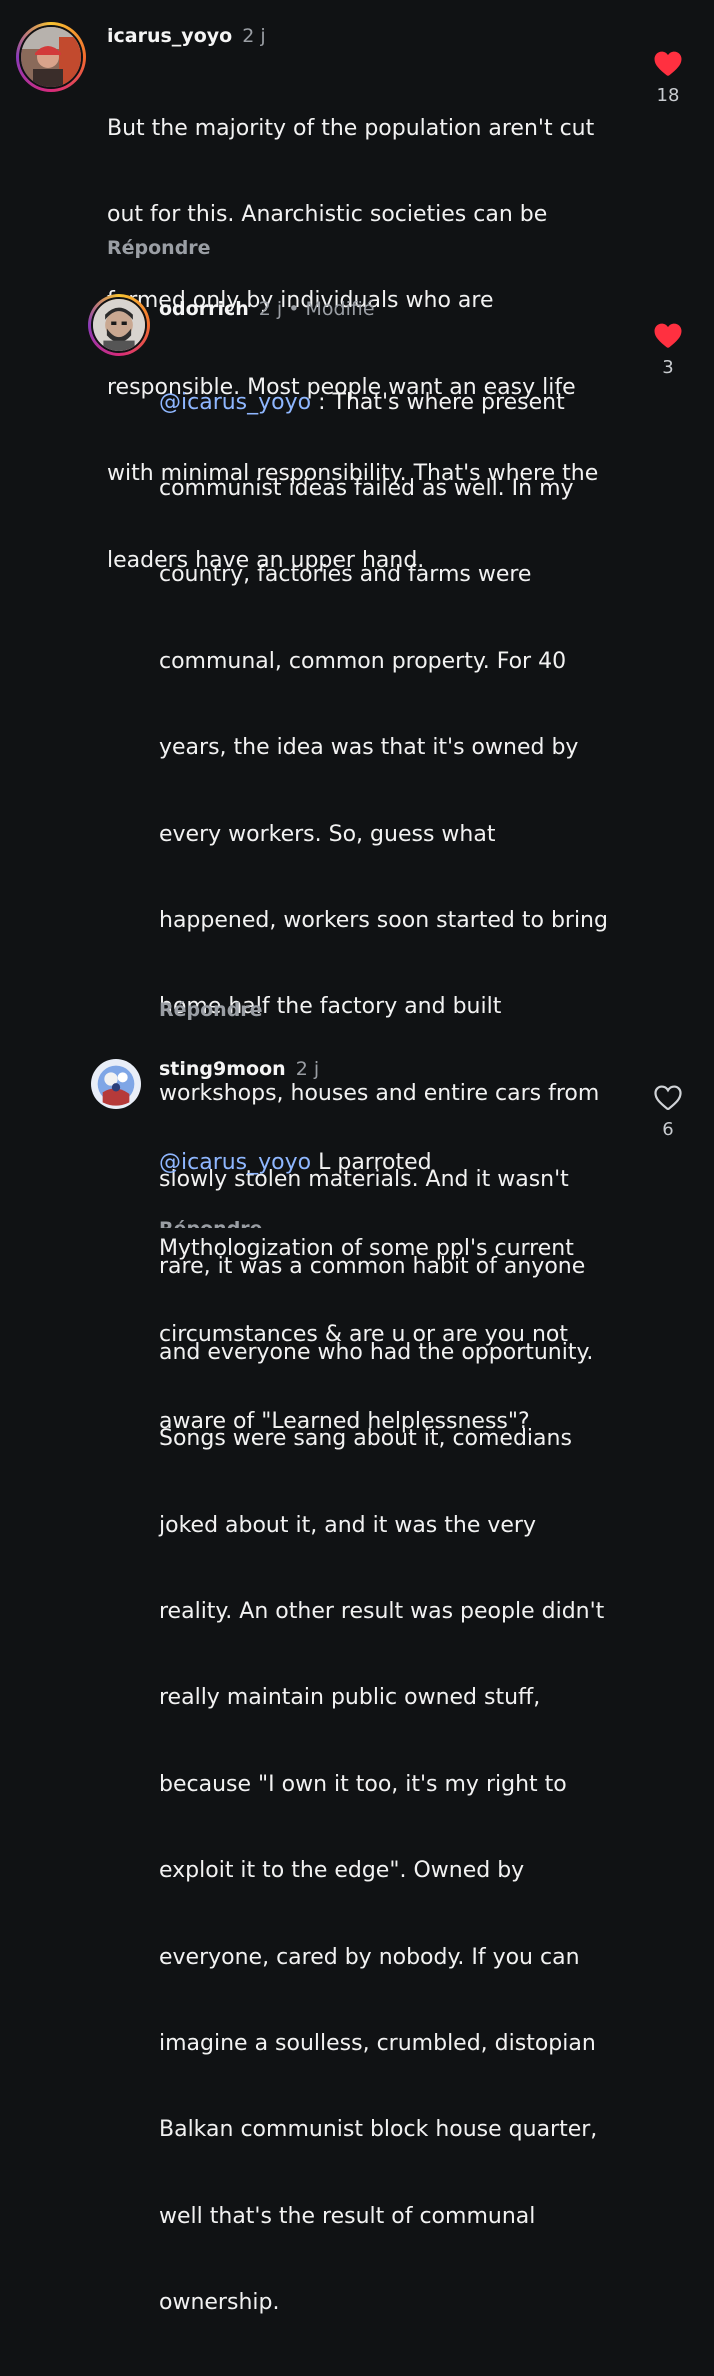 This screenshot has height=2376, width=714. What do you see at coordinates (668, 1129) in the screenshot?
I see `like-count: 6` at bounding box center [668, 1129].